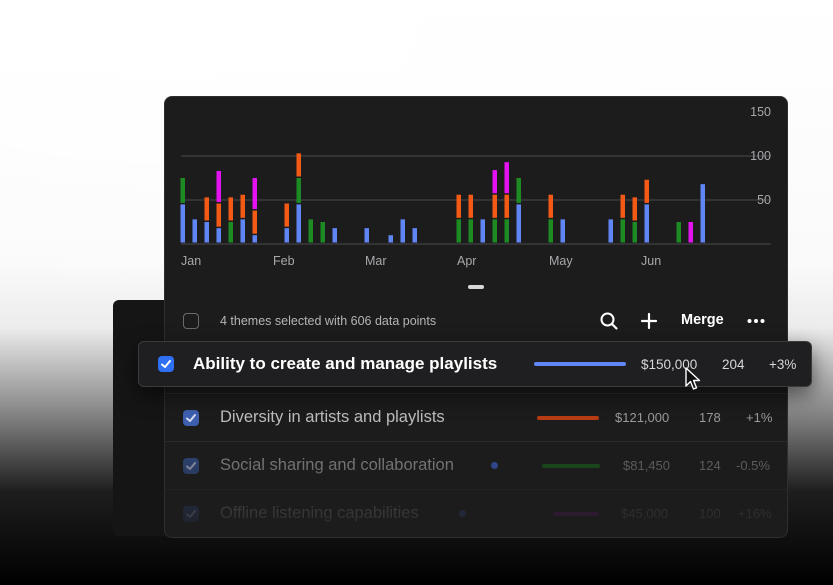 The image size is (833, 585). What do you see at coordinates (710, 465) in the screenshot?
I see `theme-count: 124` at bounding box center [710, 465].